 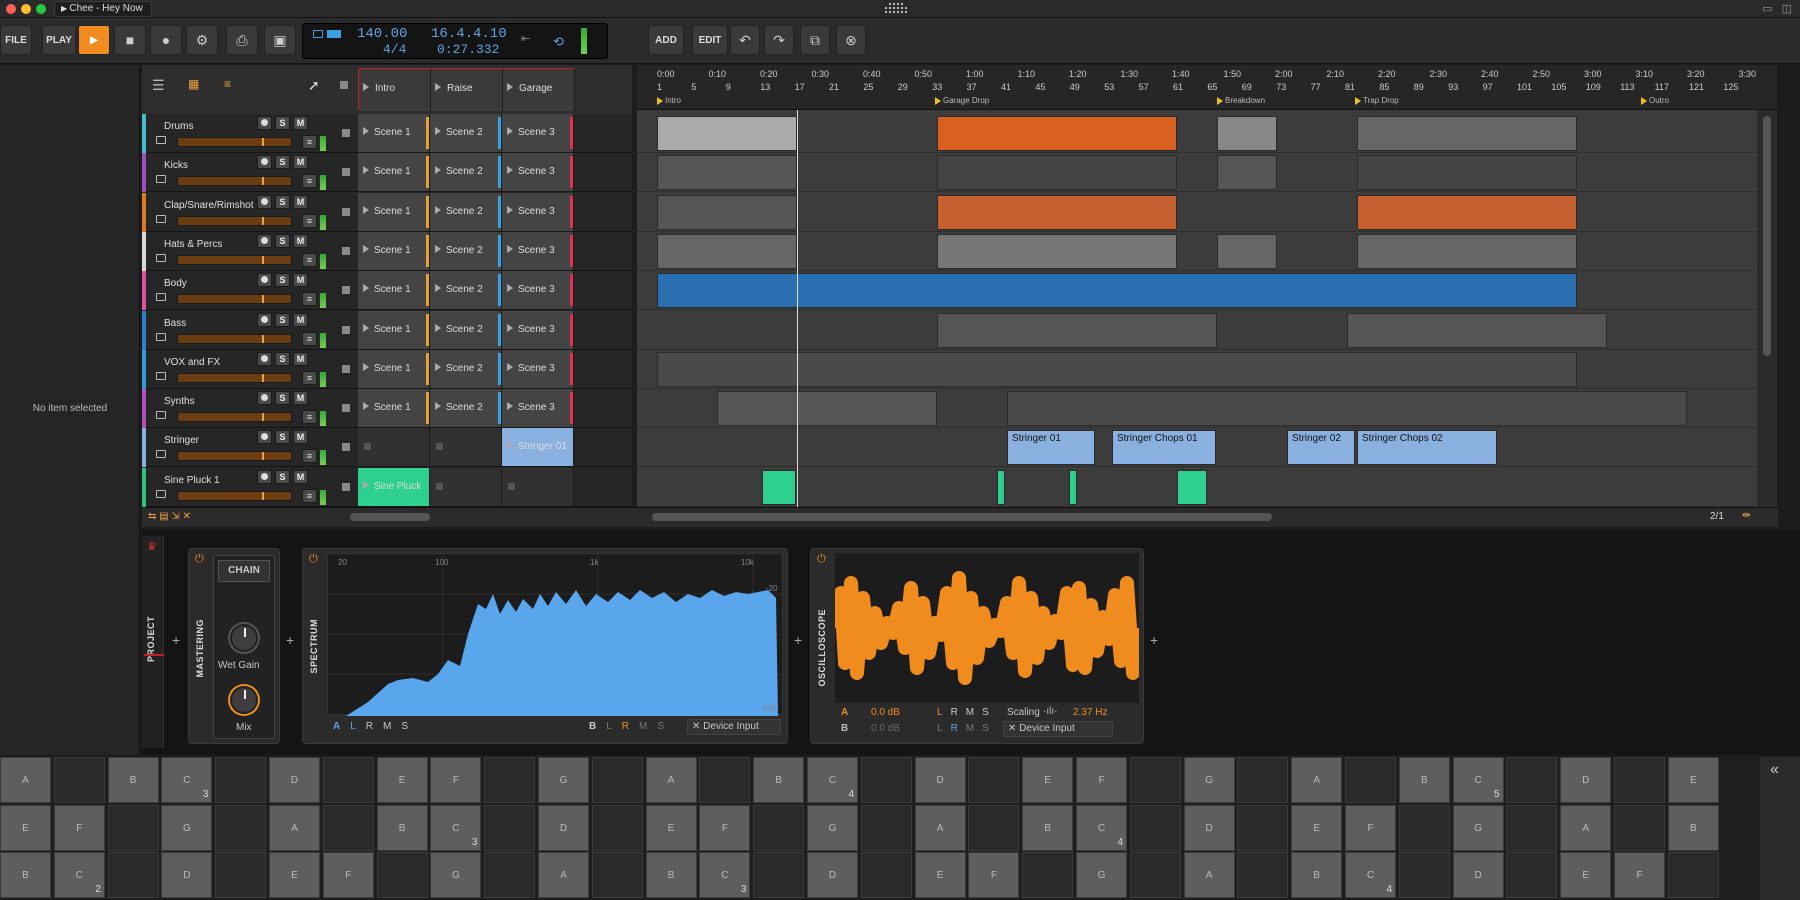 What do you see at coordinates (745, 40) in the screenshot?
I see `undo-button: ↶` at bounding box center [745, 40].